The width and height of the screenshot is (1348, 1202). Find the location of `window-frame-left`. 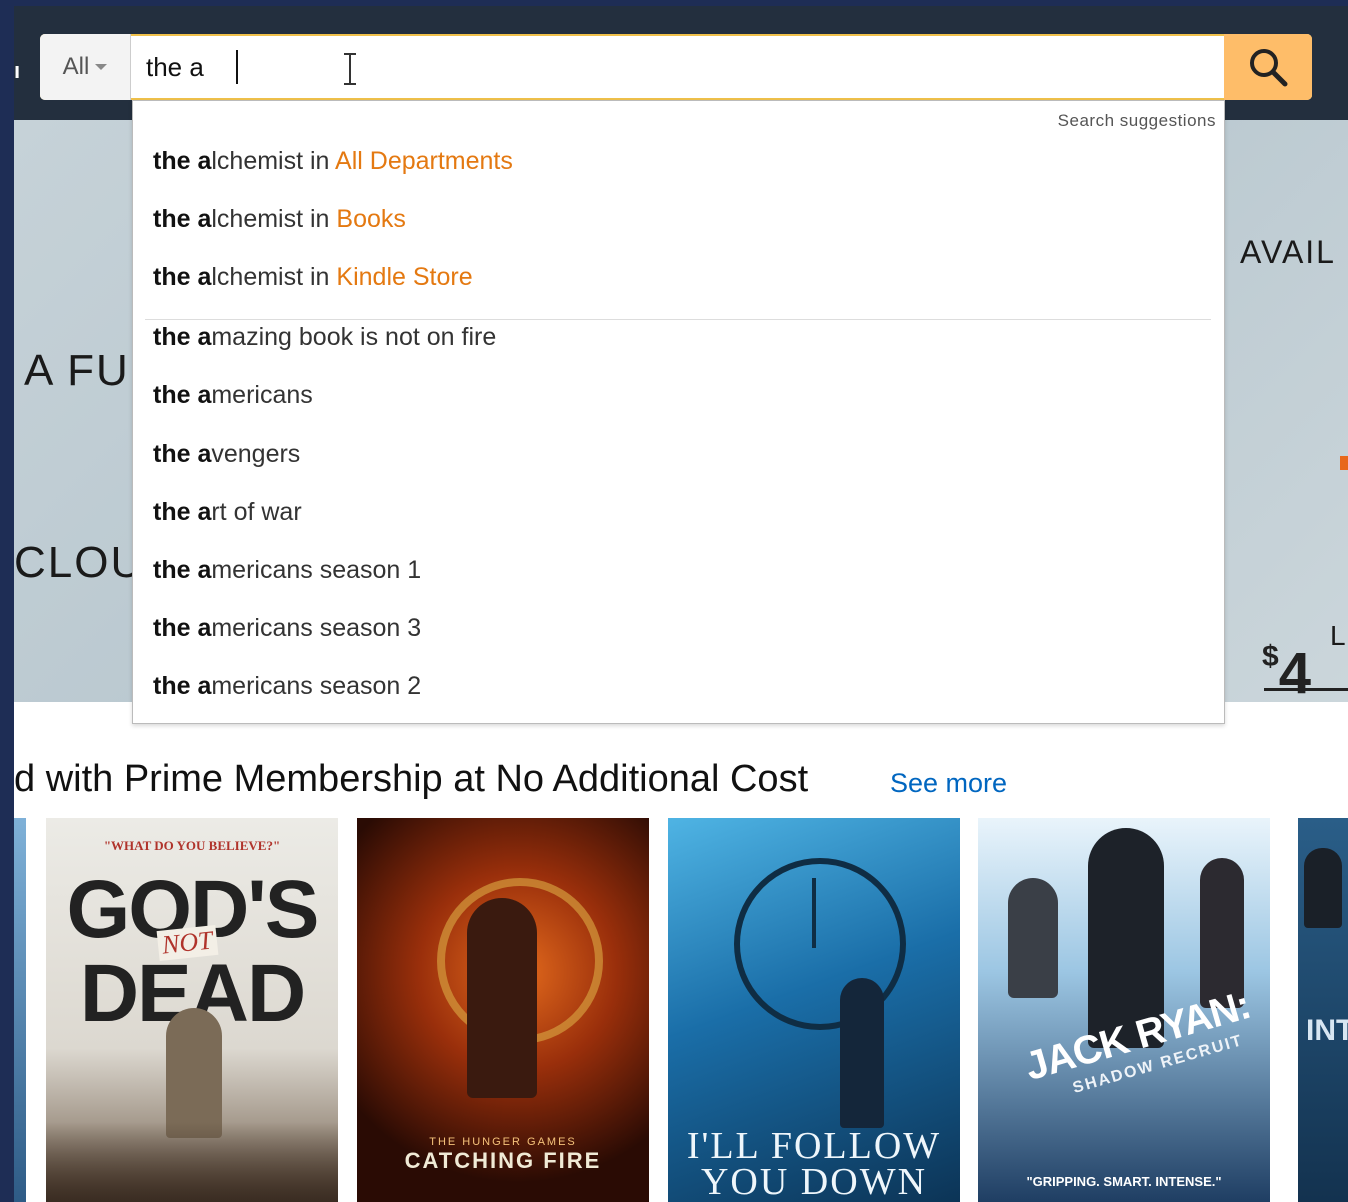

window-frame-left is located at coordinates (7, 601).